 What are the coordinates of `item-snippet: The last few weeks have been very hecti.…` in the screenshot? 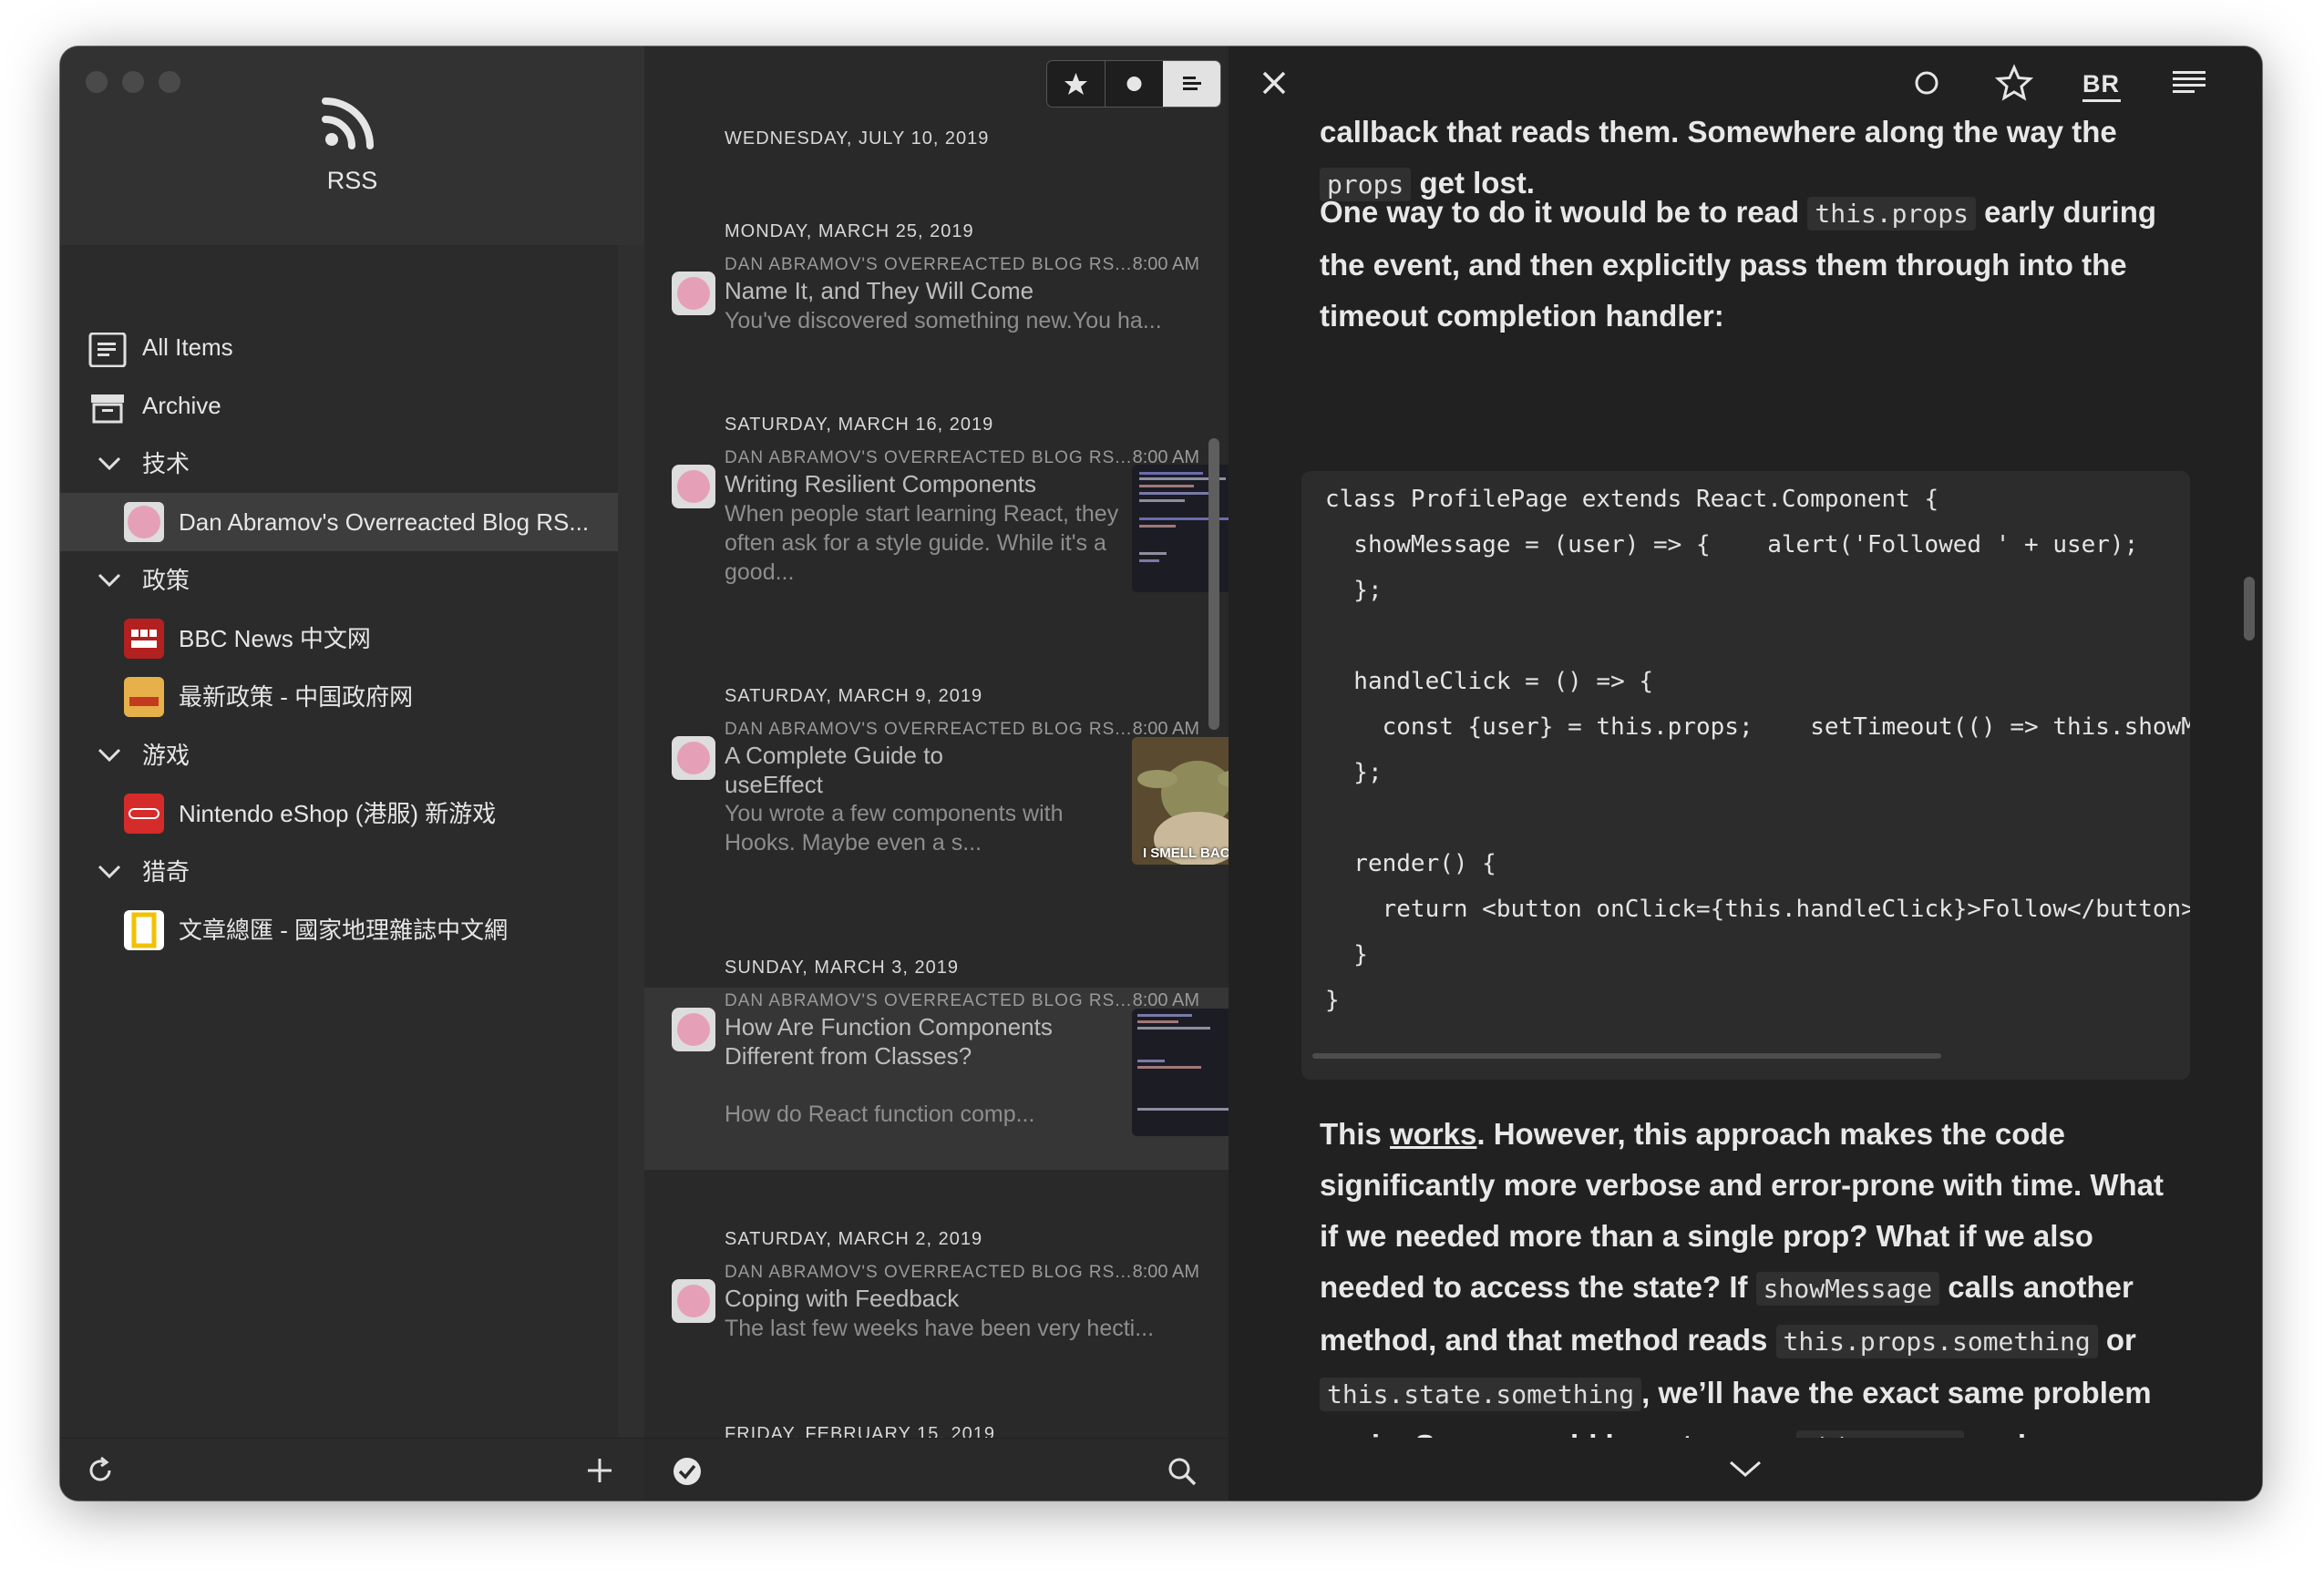 It's located at (940, 1328).